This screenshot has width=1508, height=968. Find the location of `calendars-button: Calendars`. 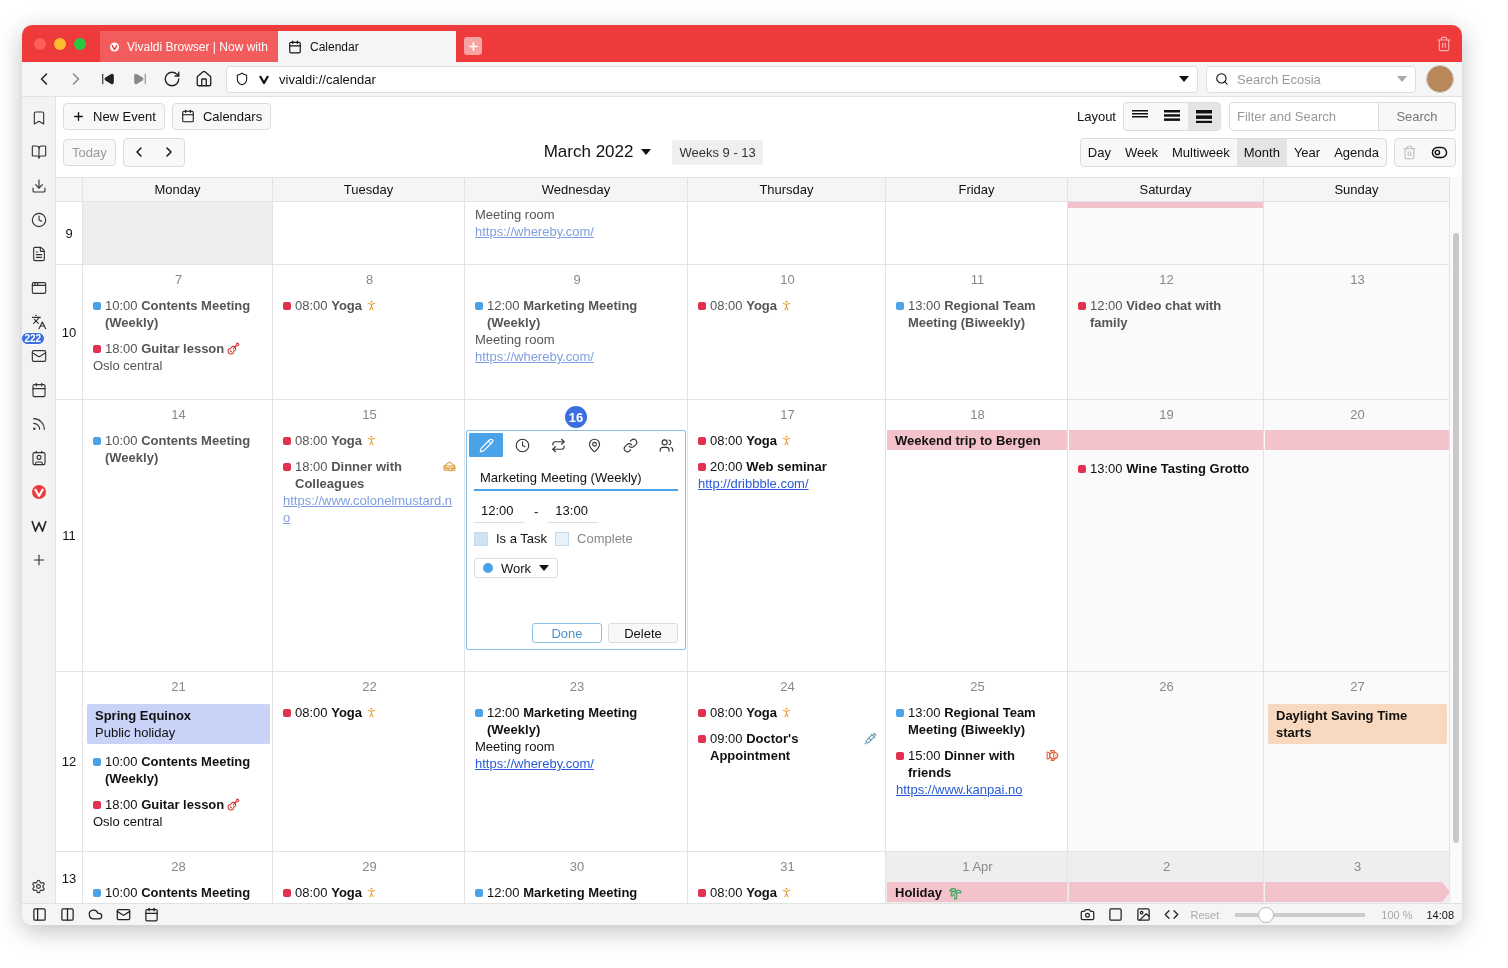

calendars-button: Calendars is located at coordinates (221, 116).